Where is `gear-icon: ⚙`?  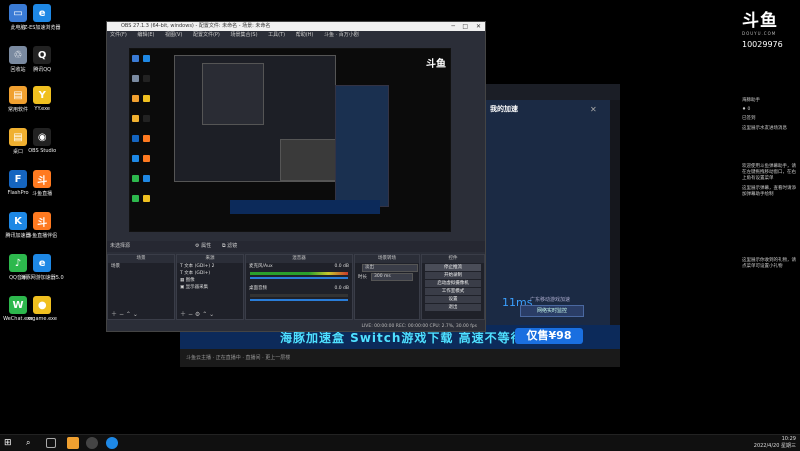
gear-icon: ⚙ is located at coordinates (197, 314).